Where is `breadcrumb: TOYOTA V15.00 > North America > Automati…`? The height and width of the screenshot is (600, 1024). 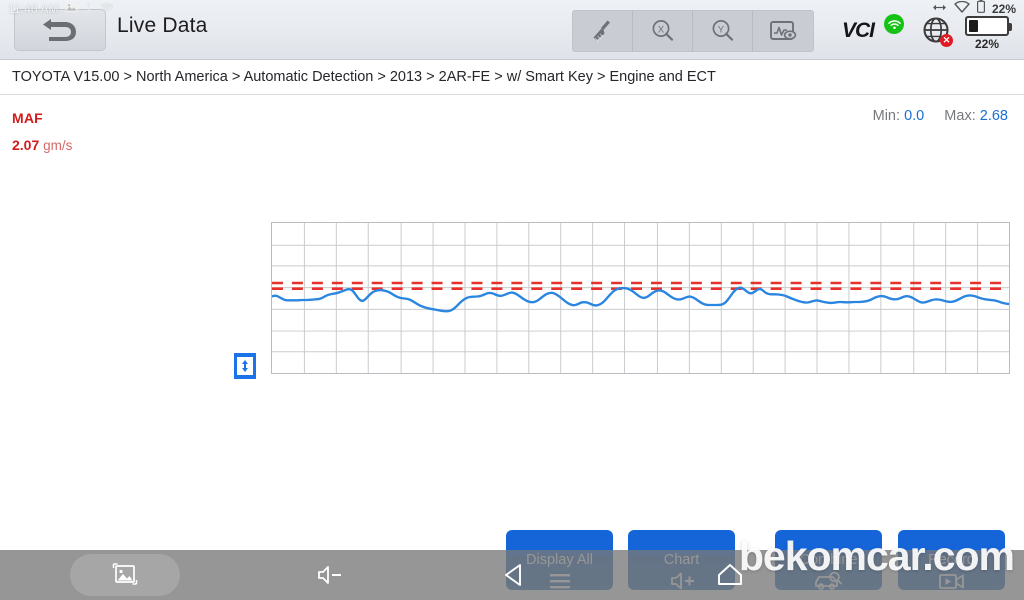 breadcrumb: TOYOTA V15.00 > North America > Automati… is located at coordinates (512, 77).